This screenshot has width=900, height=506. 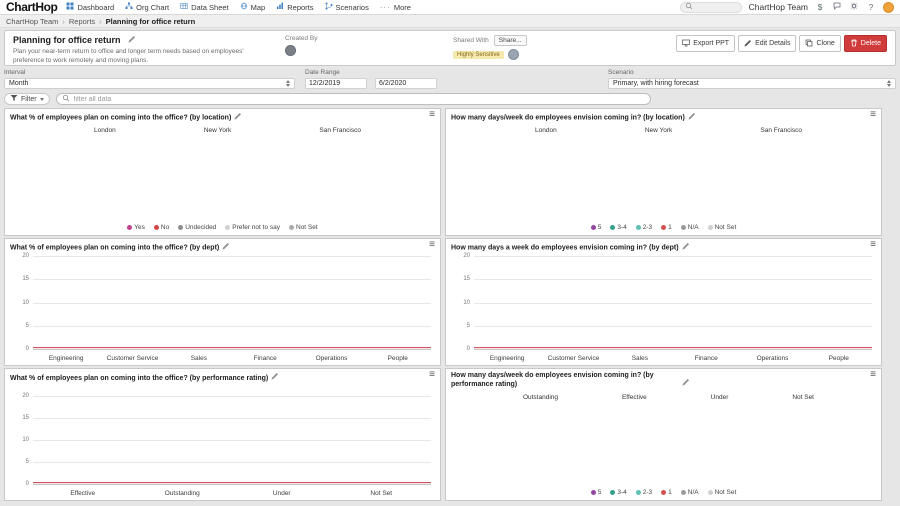 I want to click on x-axis-label: Under, so click(x=281, y=493).